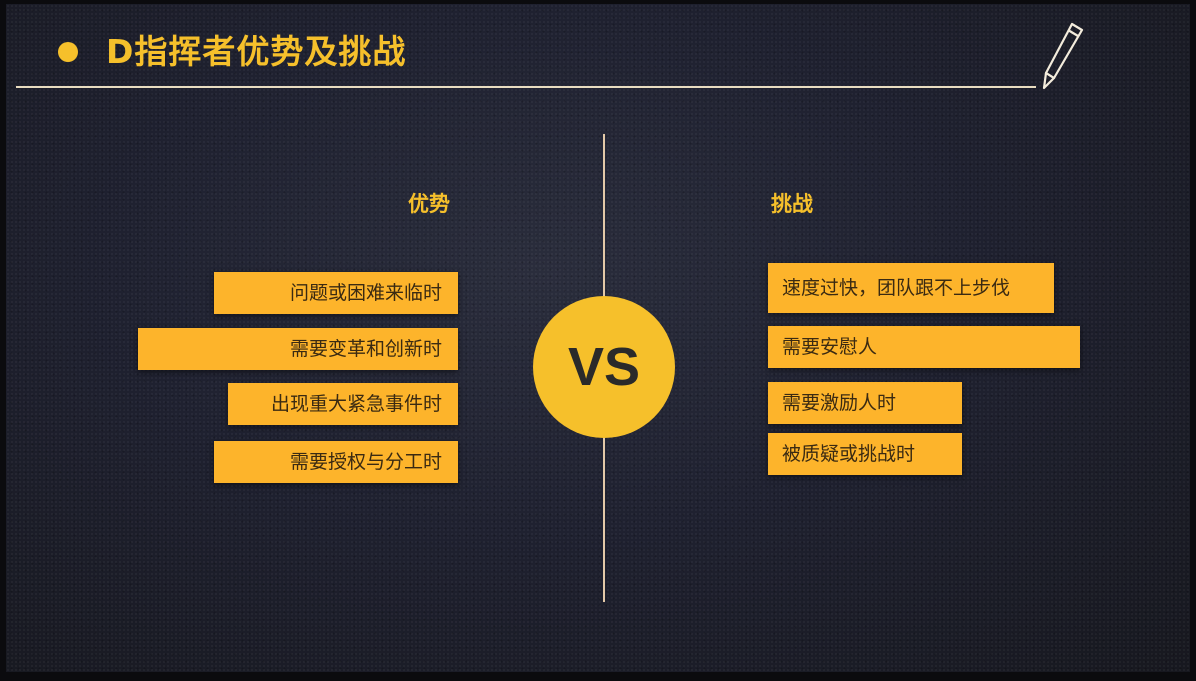 The image size is (1196, 681). I want to click on challenge-item-2: 需要安慰人, so click(924, 347).